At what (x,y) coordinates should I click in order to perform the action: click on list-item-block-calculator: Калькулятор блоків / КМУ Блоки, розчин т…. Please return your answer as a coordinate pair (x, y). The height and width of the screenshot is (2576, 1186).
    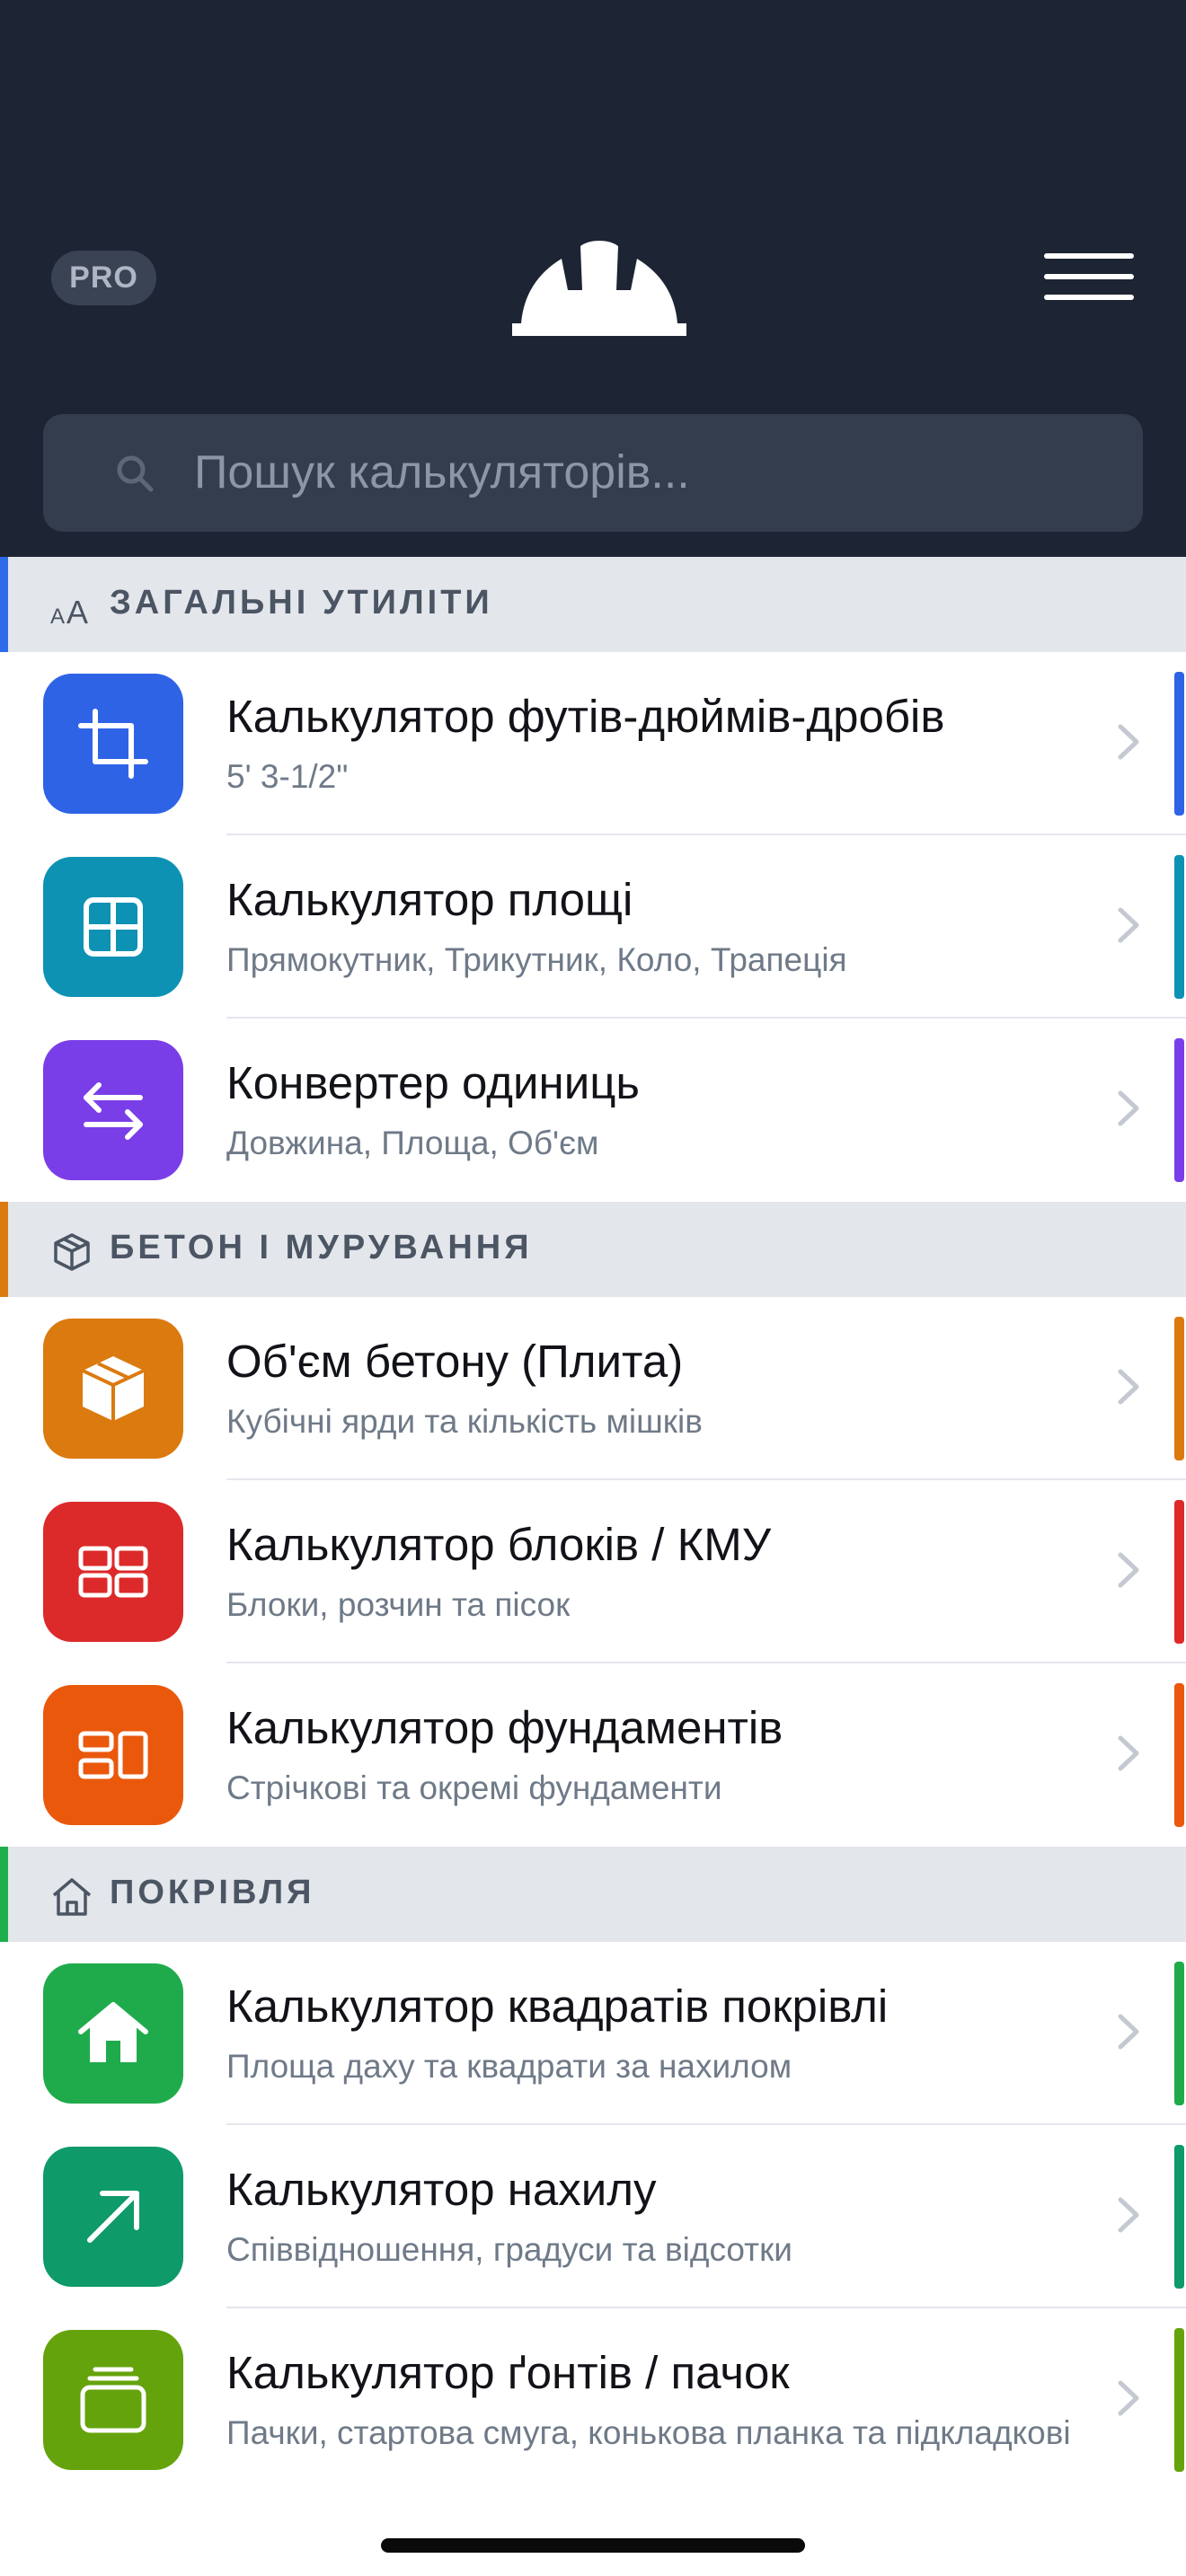
    Looking at the image, I should click on (593, 1571).